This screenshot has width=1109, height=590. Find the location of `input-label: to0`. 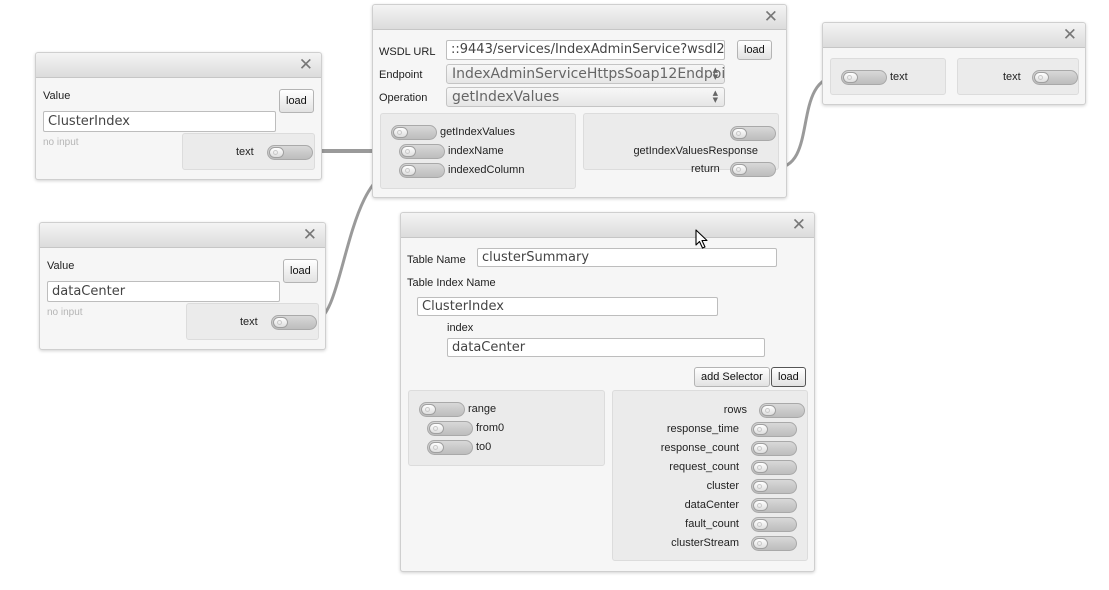

input-label: to0 is located at coordinates (484, 447).